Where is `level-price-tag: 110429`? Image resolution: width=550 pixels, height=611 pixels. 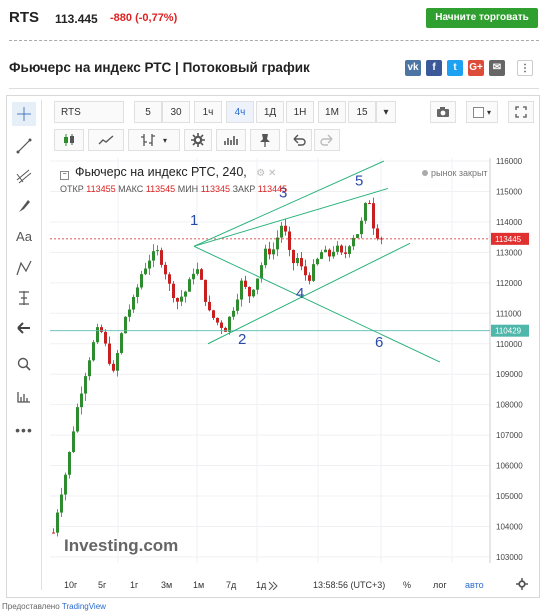 level-price-tag: 110429 is located at coordinates (510, 330).